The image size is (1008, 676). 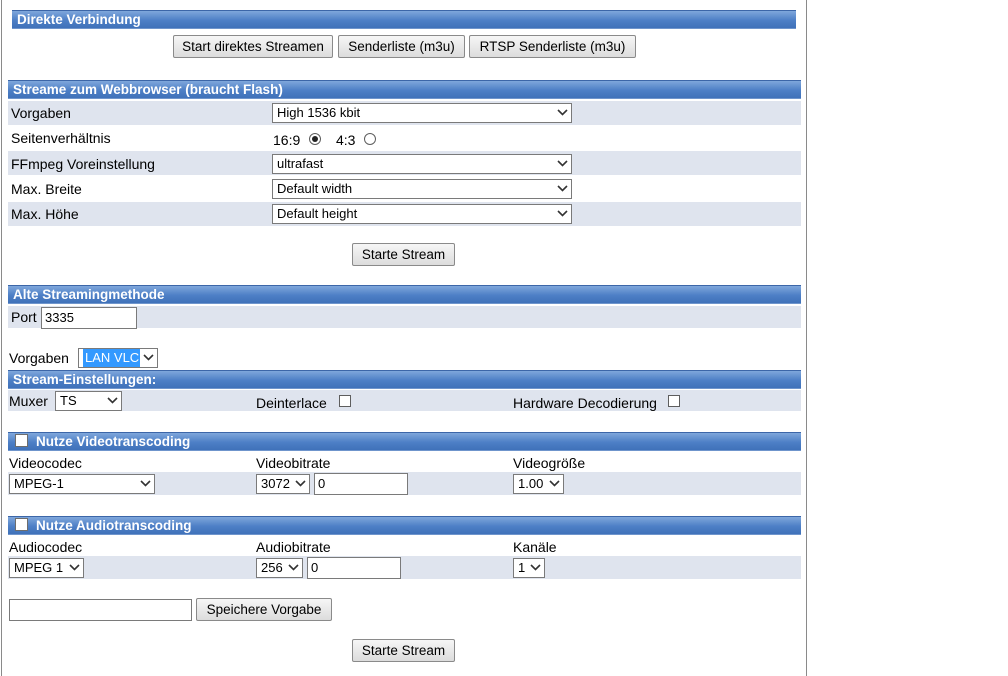 What do you see at coordinates (59, 317) in the screenshot?
I see `port-input-value: 3335` at bounding box center [59, 317].